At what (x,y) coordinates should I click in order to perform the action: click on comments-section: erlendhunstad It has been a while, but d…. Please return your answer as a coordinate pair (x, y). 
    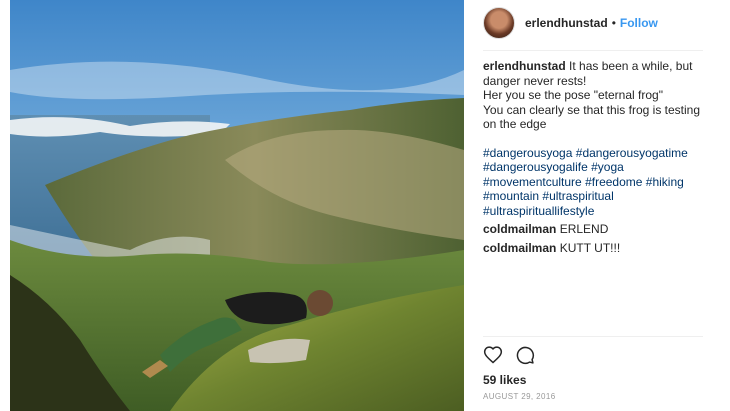
    Looking at the image, I should click on (595, 157).